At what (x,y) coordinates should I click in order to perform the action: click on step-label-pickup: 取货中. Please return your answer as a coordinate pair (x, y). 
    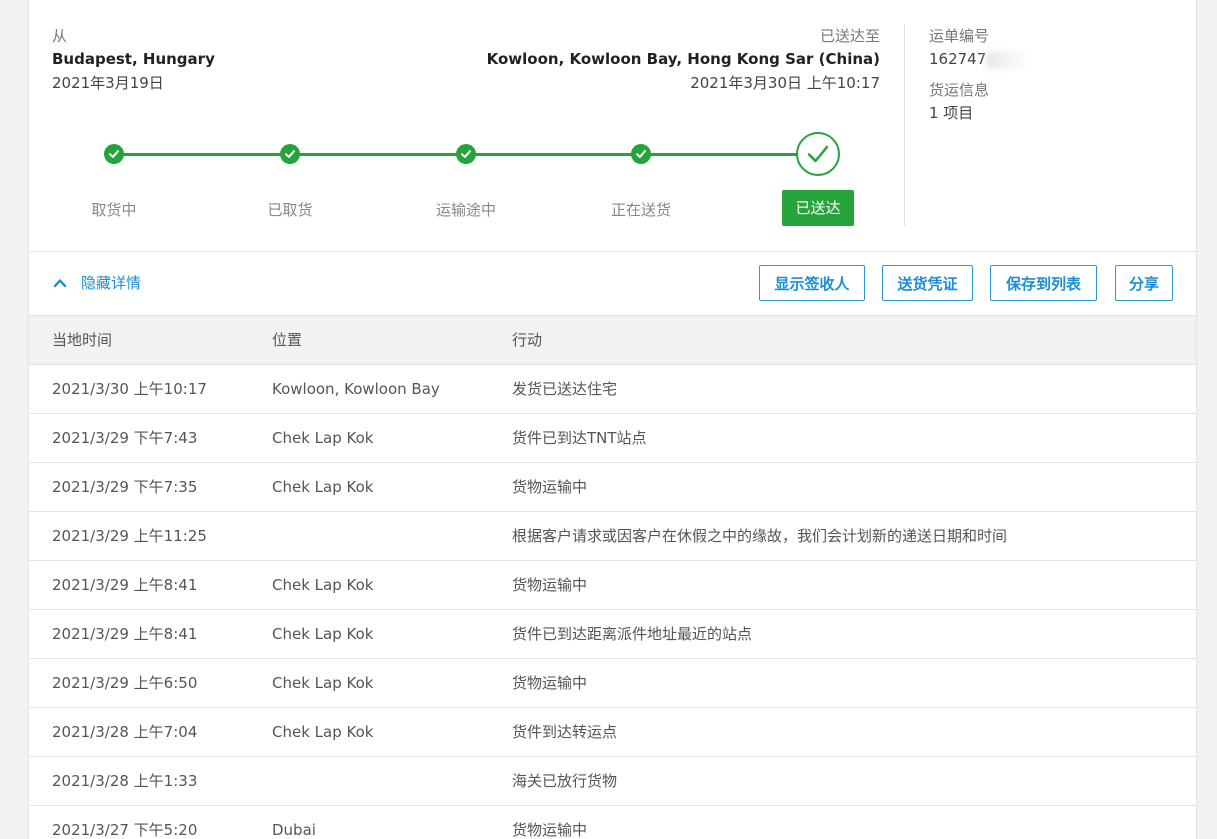
    Looking at the image, I should click on (114, 210).